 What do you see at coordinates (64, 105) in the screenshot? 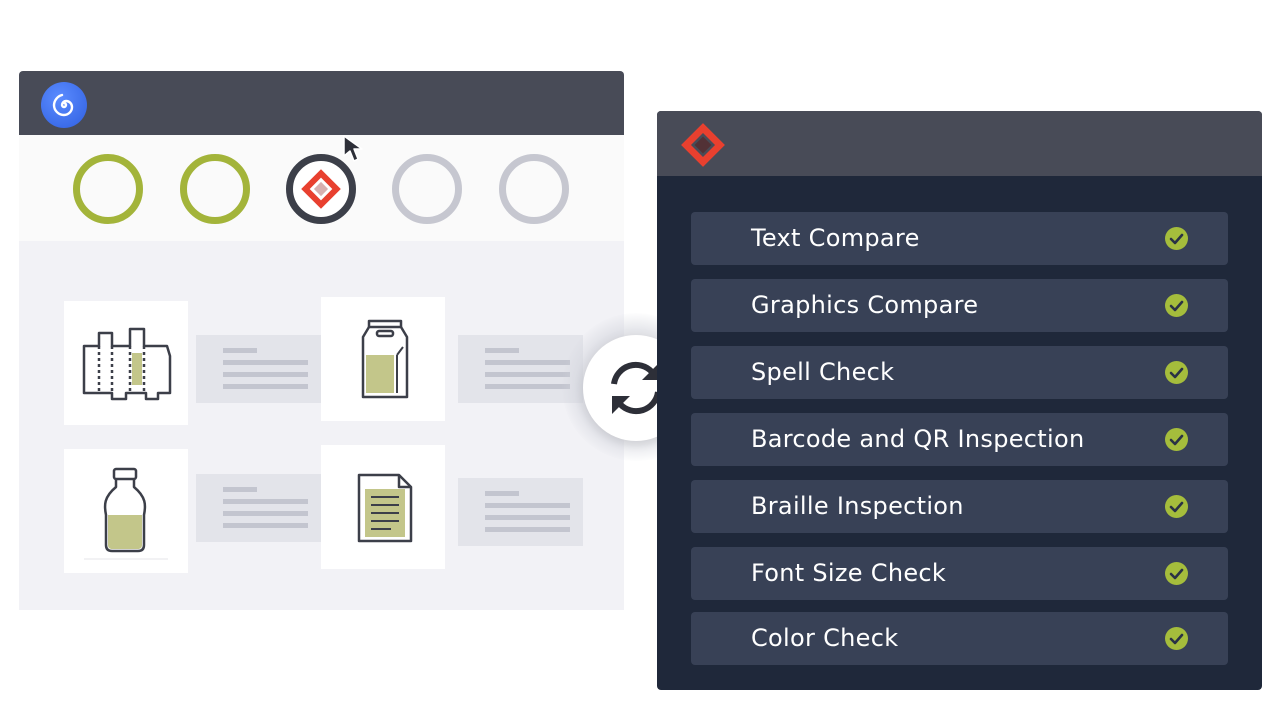
I see `spiral-logo-icon` at bounding box center [64, 105].